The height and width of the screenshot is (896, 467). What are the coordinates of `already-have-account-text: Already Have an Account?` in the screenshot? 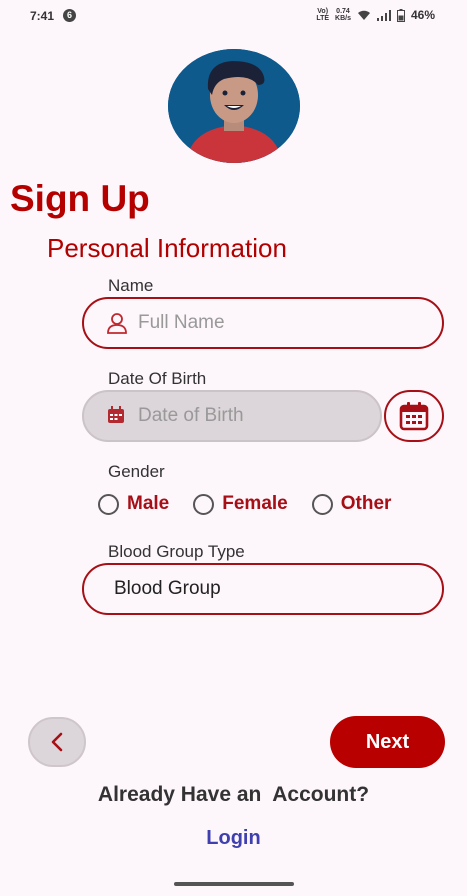 It's located at (233, 794).